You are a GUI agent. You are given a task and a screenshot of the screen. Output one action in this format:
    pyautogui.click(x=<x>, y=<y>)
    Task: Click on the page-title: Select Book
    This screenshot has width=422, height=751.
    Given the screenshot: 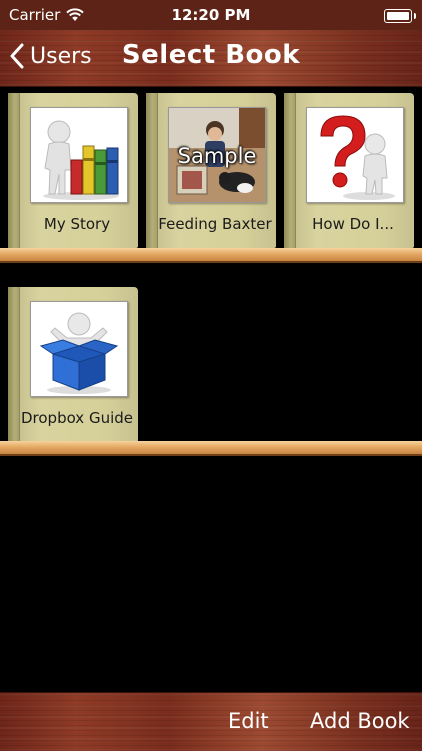 What is the action you would take?
    pyautogui.click(x=211, y=55)
    